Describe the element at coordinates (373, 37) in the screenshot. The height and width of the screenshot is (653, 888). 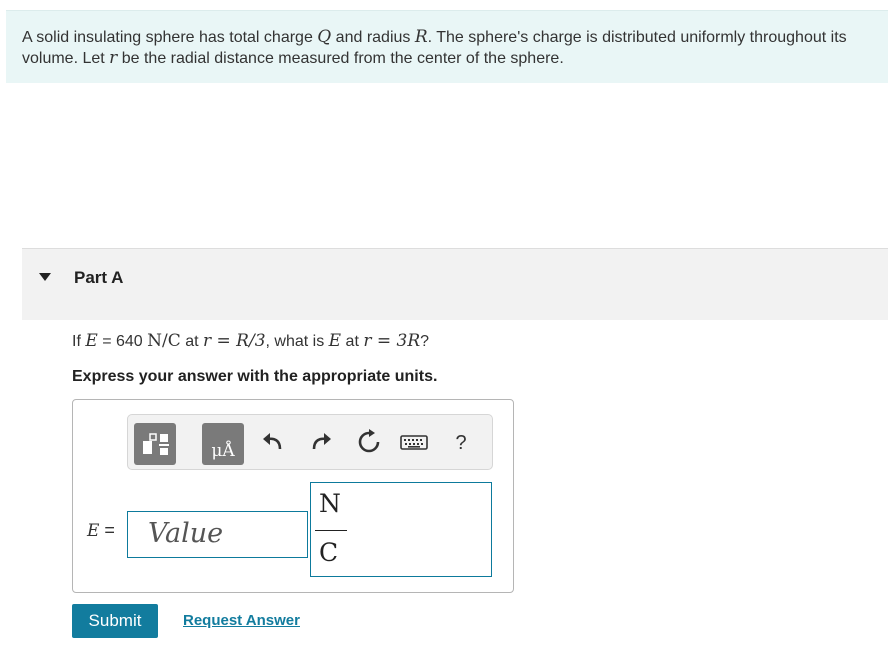
I see `intro-text-2: and radius` at that location.